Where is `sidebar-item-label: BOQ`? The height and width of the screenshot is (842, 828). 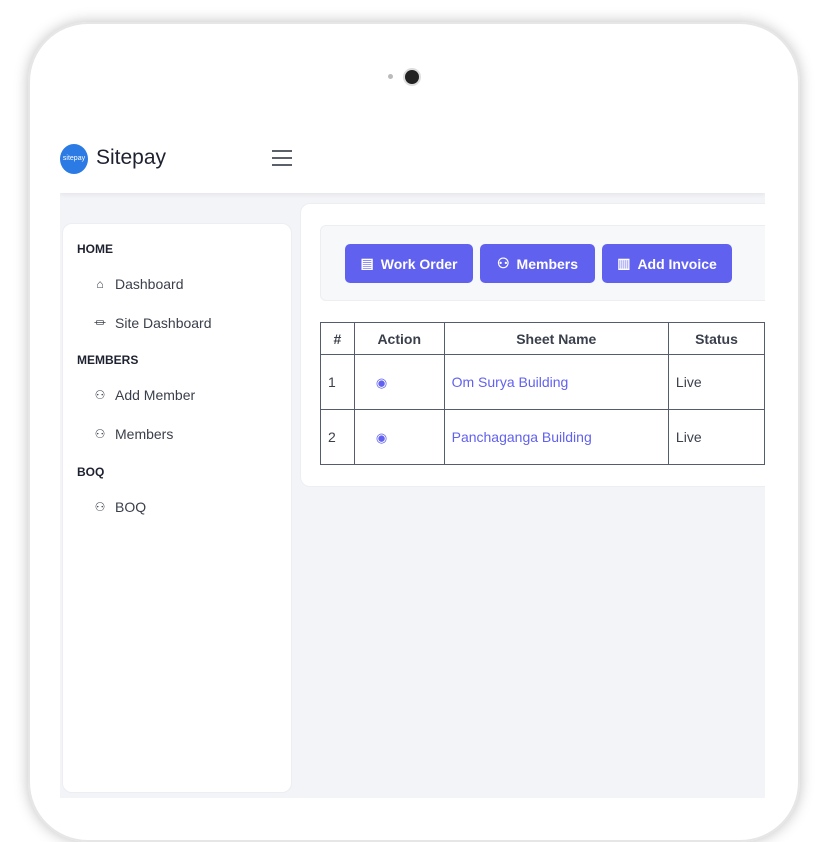 sidebar-item-label: BOQ is located at coordinates (131, 507).